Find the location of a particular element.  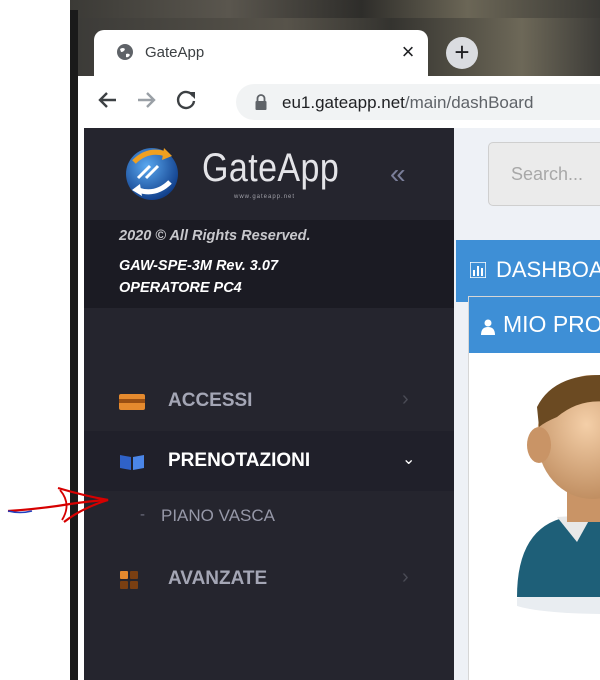

logo-subtitle: www.gateapp.net is located at coordinates (265, 197).